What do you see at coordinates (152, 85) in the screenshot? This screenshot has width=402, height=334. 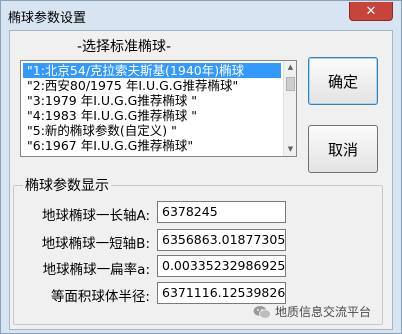 I see `ellipsoid-list-item: "2:西安80/1975 年I.U.G.G推荐椭球"` at bounding box center [152, 85].